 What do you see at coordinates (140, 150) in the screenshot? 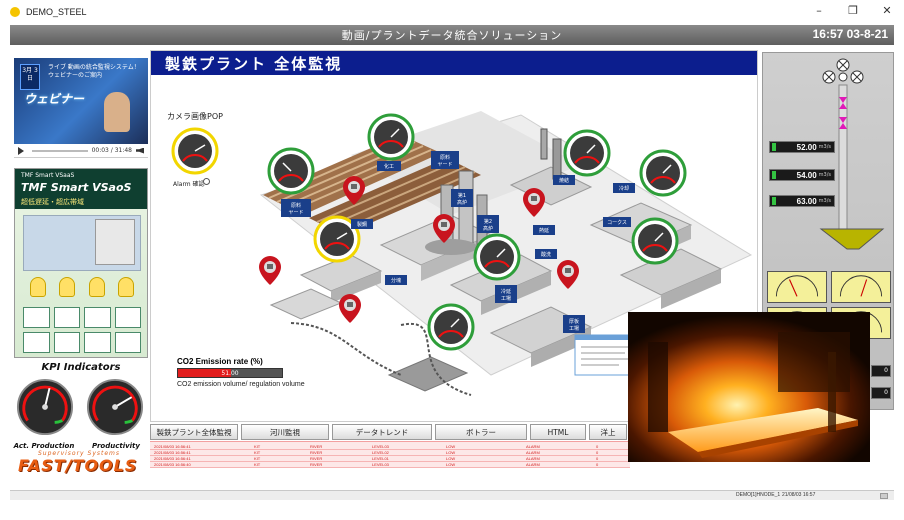
I see `volume-icon` at bounding box center [140, 150].